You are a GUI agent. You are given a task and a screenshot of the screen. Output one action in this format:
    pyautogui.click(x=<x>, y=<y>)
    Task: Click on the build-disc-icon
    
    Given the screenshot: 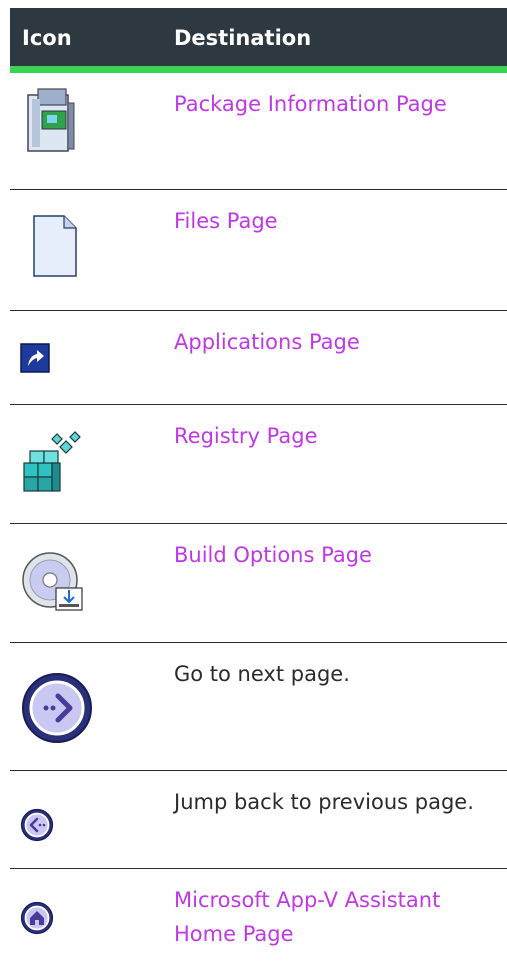 What is the action you would take?
    pyautogui.click(x=53, y=585)
    